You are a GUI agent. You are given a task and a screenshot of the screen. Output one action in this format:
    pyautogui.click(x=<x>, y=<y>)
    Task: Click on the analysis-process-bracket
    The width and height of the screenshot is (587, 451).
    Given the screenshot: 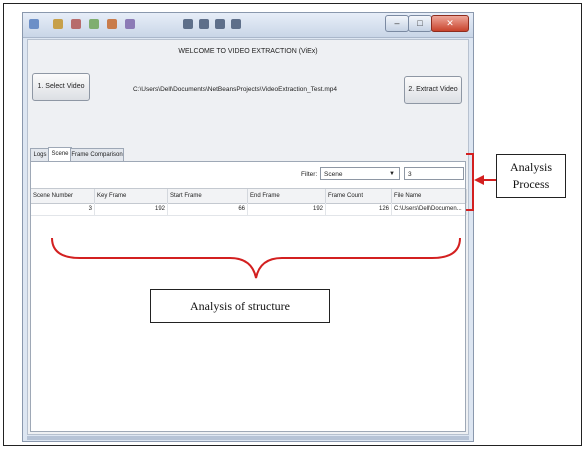 What is the action you would take?
    pyautogui.click(x=470, y=182)
    